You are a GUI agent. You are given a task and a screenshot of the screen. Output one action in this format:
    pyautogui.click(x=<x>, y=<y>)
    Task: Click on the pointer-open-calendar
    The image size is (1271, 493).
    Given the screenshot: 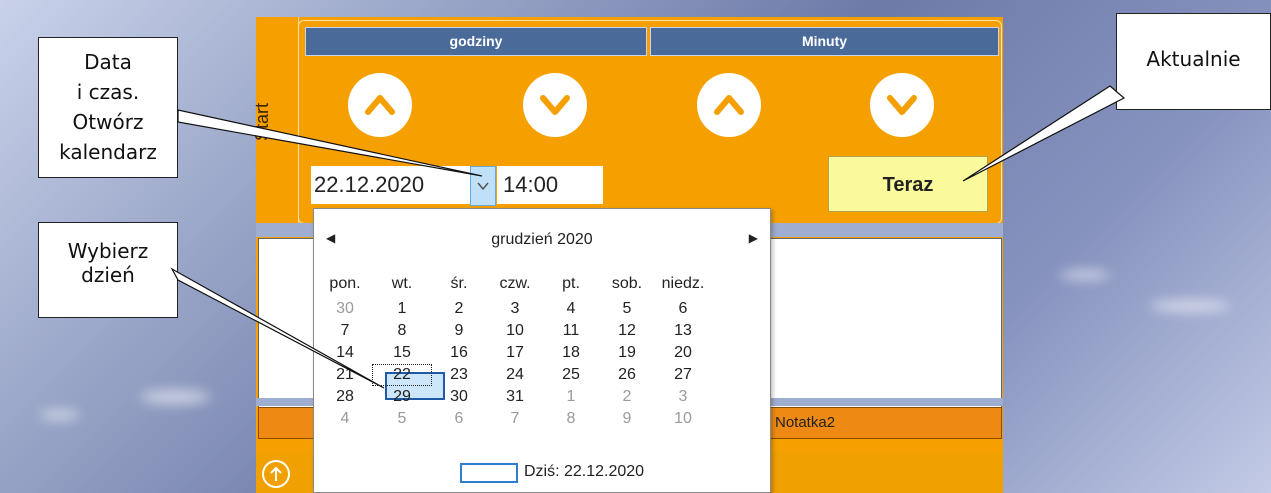 What is the action you would take?
    pyautogui.click(x=330, y=143)
    